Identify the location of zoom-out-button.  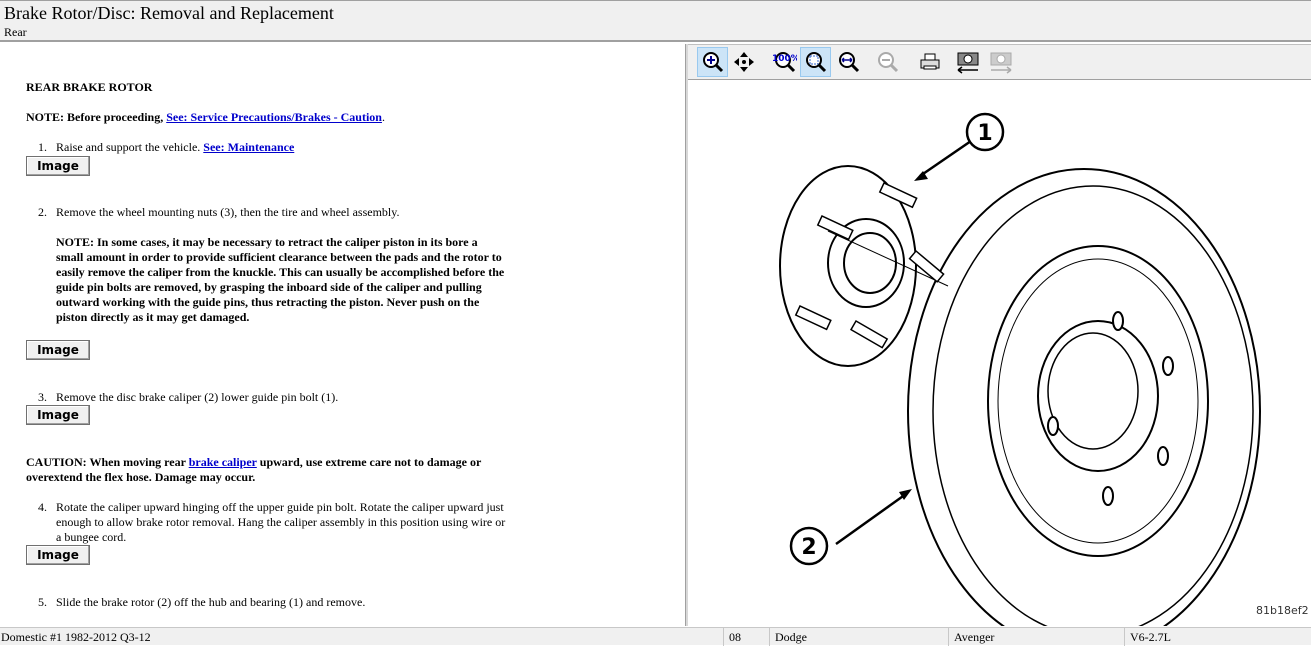
(887, 62).